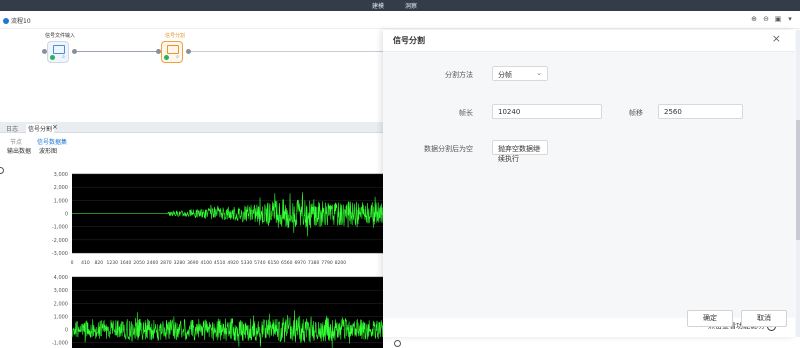 The image size is (800, 348). What do you see at coordinates (411, 5) in the screenshot?
I see `tab-insight: 洞察` at bounding box center [411, 5].